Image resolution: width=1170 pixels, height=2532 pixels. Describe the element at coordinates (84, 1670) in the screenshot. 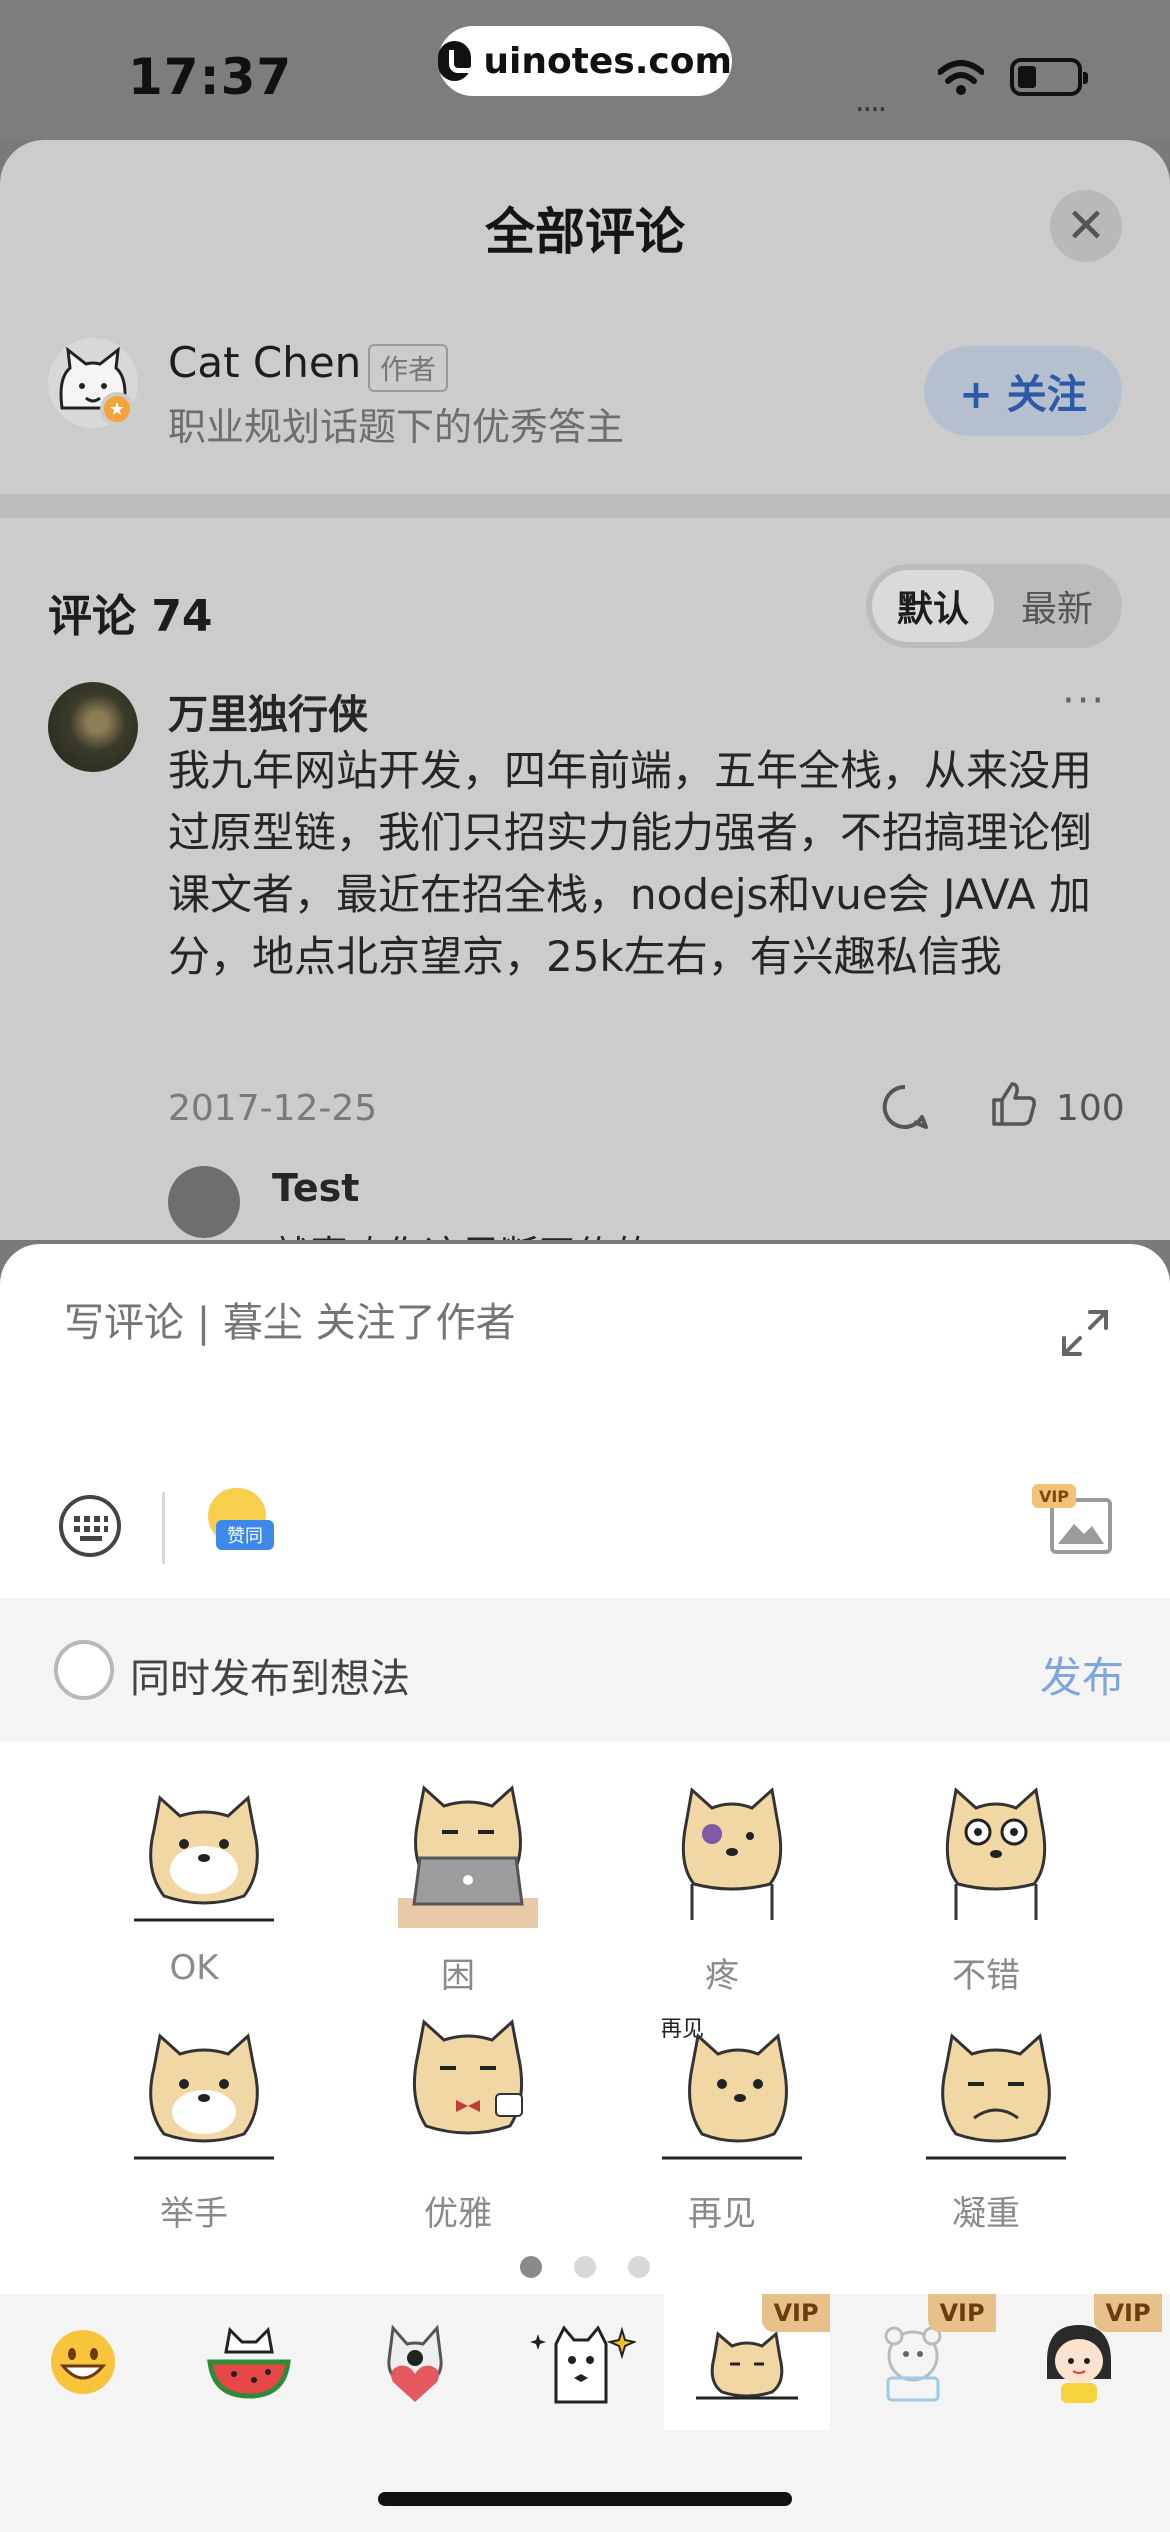

I see `sync-radio` at that location.